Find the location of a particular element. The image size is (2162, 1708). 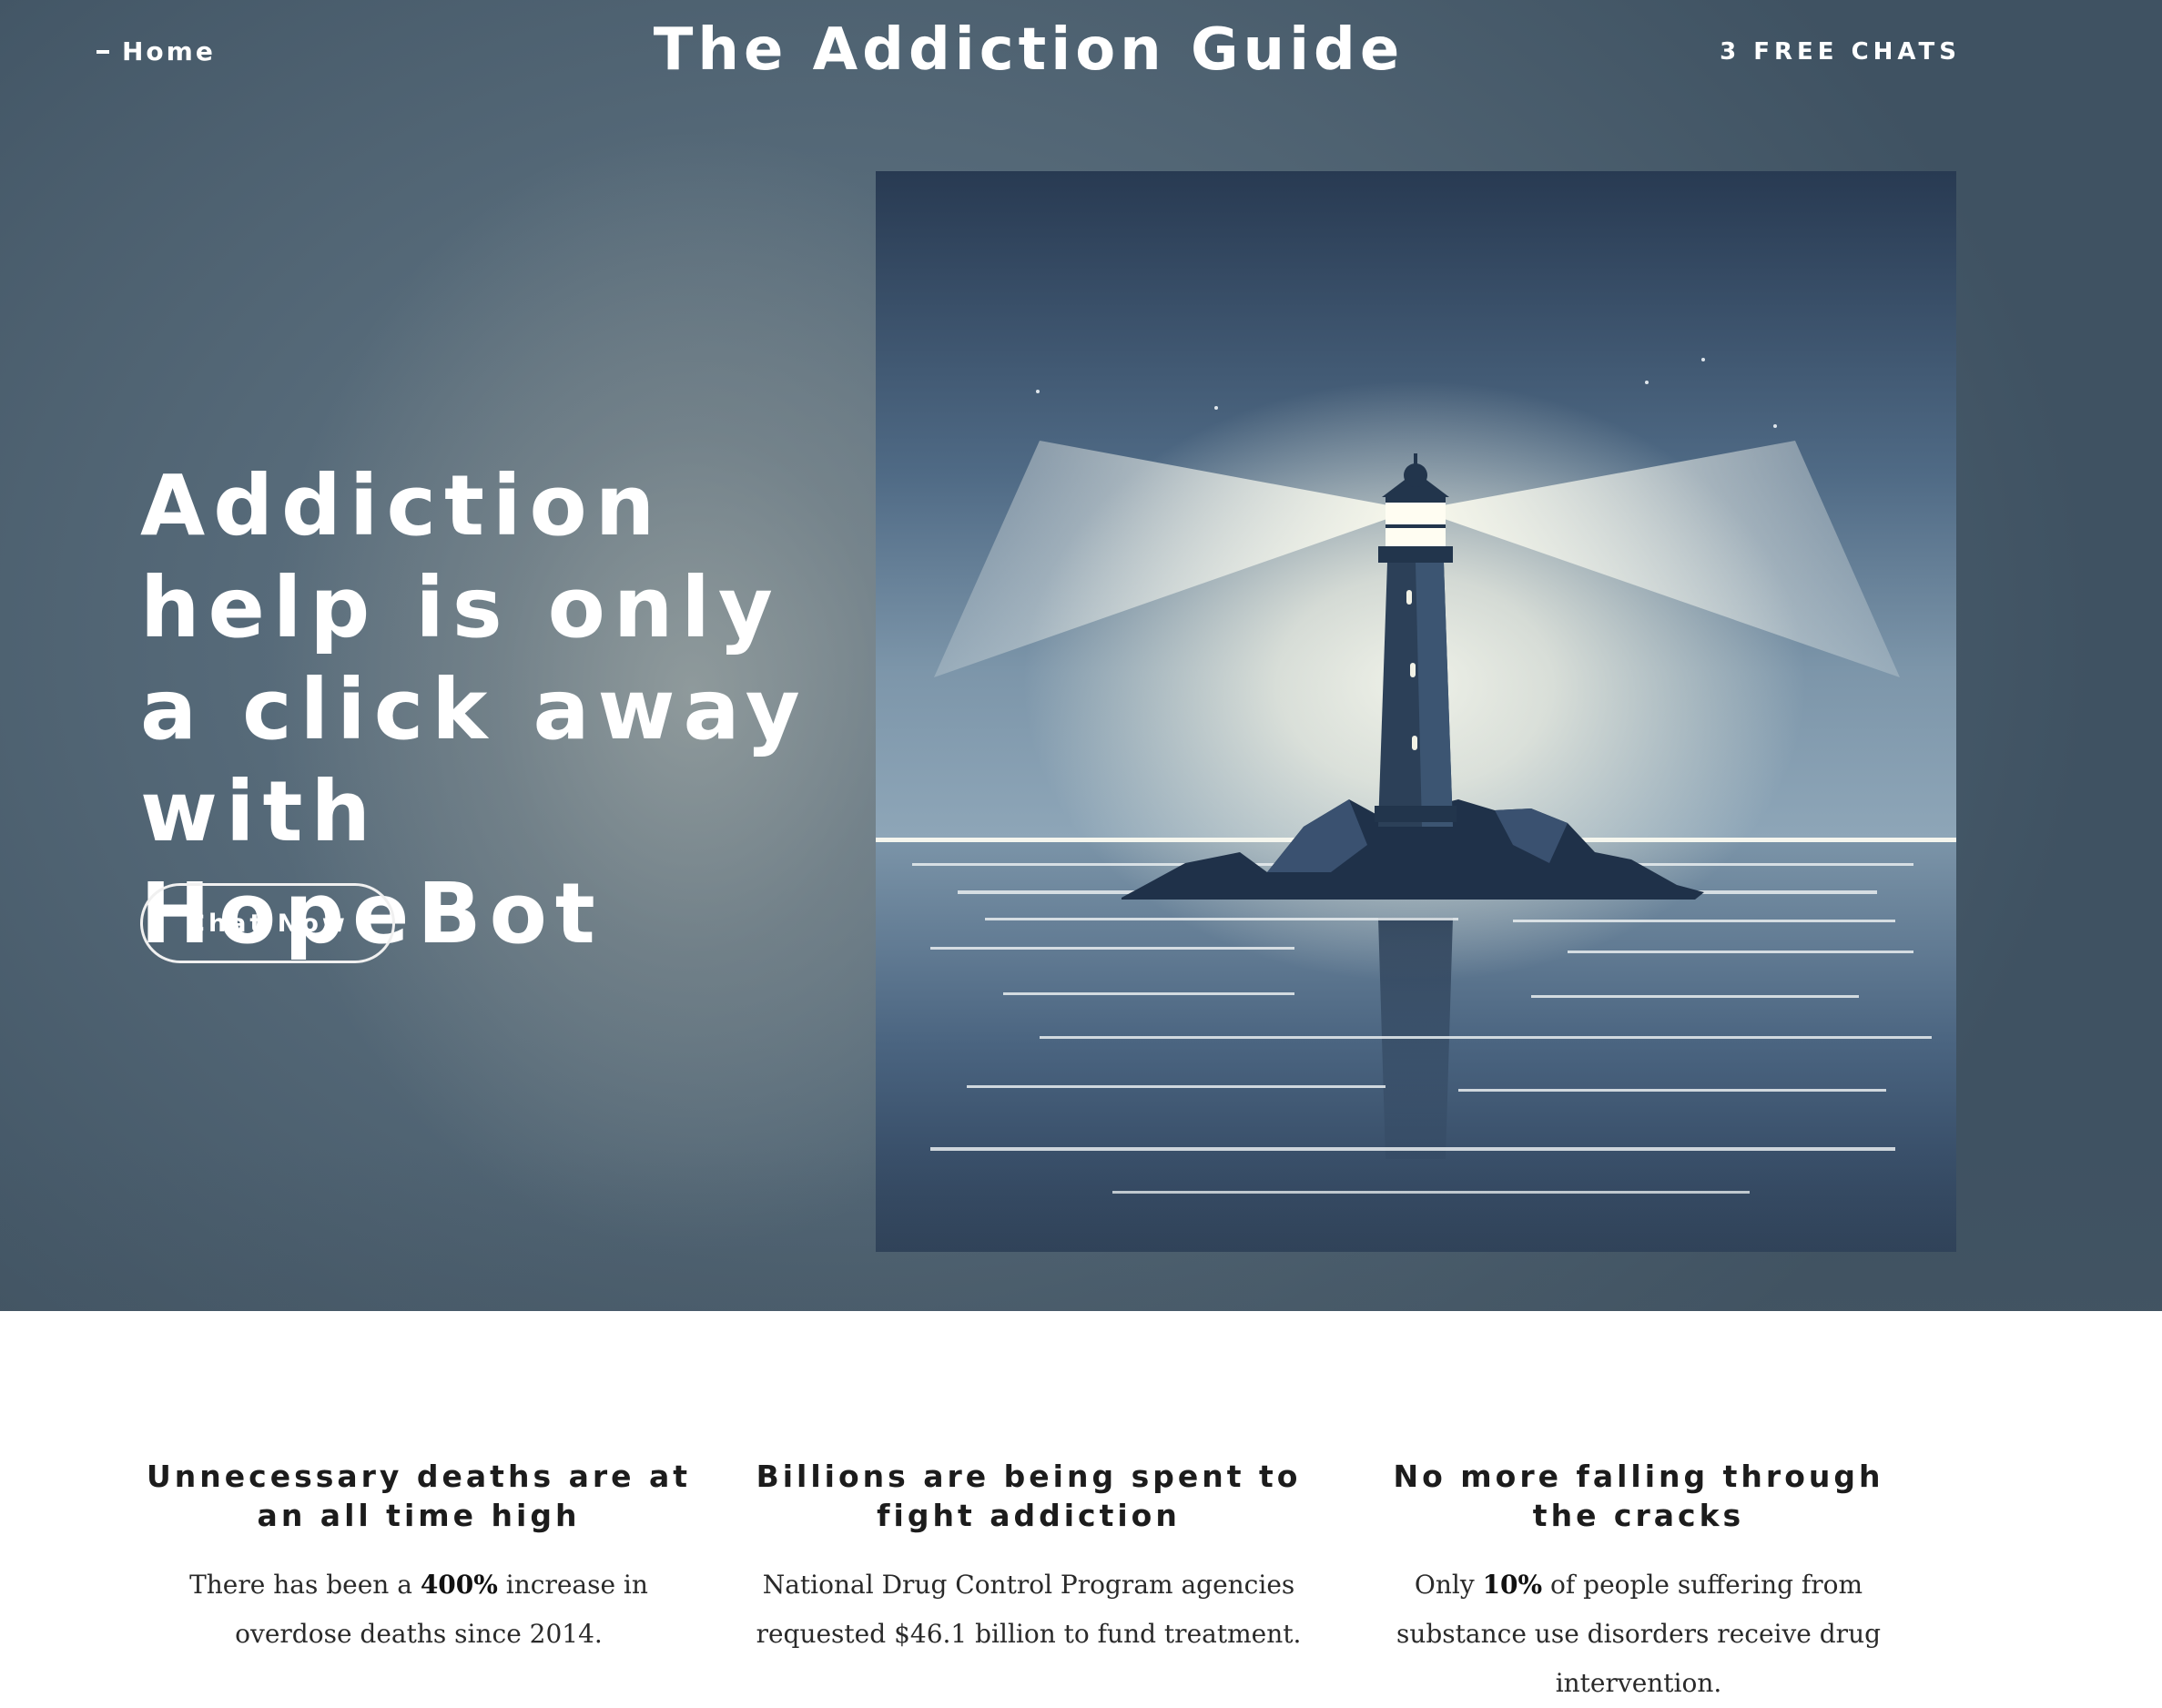

feature-title: No more falling through the cracks is located at coordinates (1638, 1496).